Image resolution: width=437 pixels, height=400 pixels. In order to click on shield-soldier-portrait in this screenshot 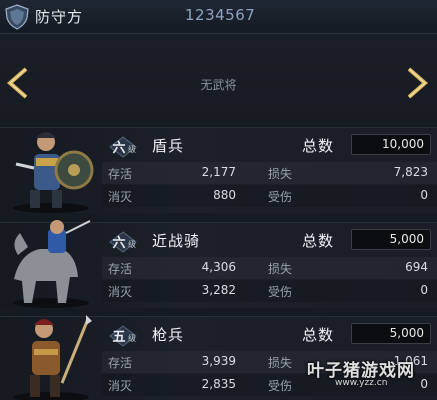, I will do `click(53, 172)`.